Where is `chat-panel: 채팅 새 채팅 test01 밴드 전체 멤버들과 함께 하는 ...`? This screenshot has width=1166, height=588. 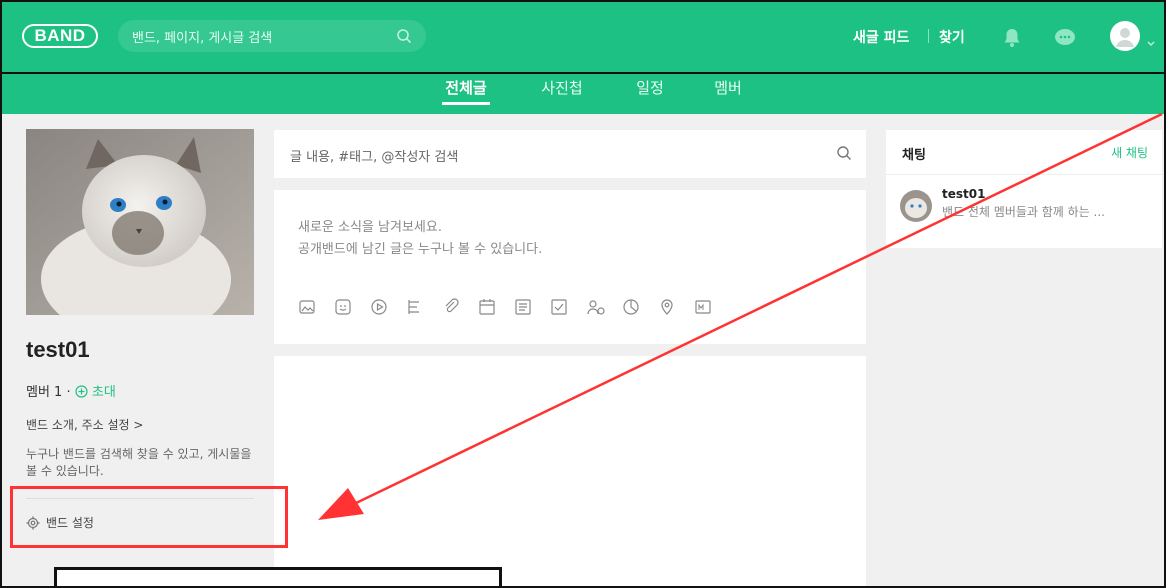 chat-panel: 채팅 새 채팅 test01 밴드 전체 멤버들과 함께 하는 ... is located at coordinates (1024, 189).